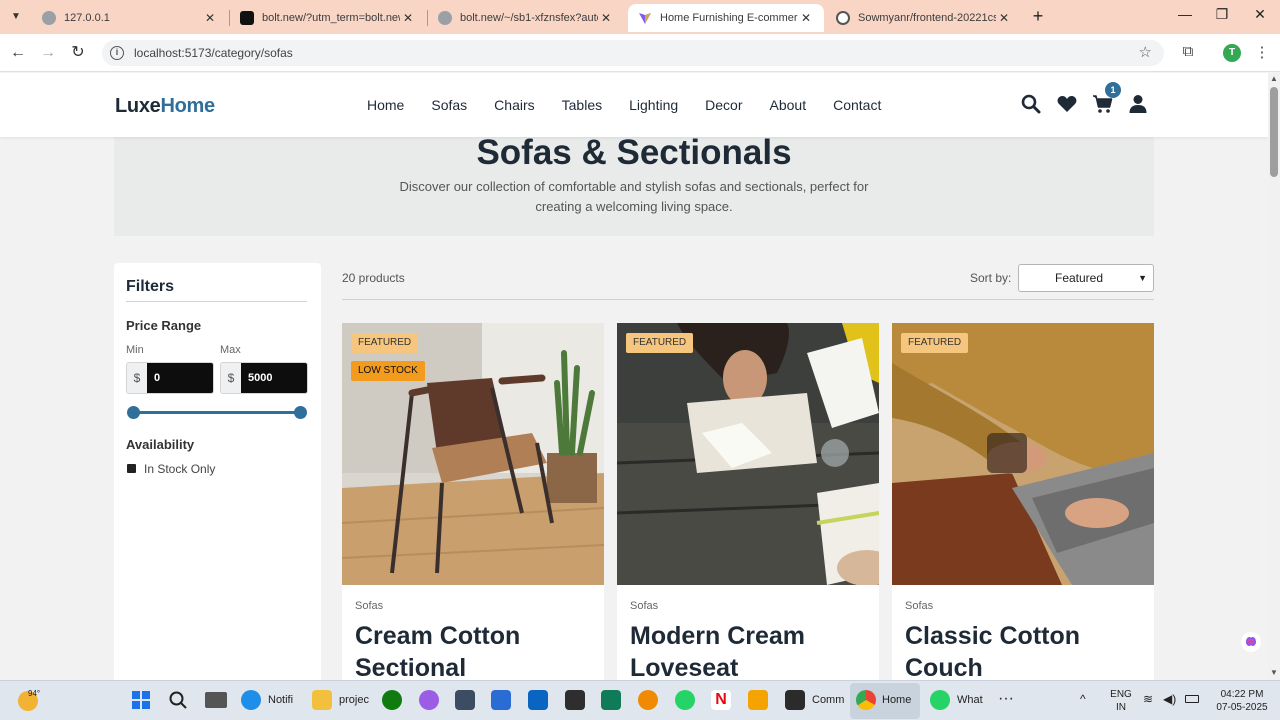 The width and height of the screenshot is (1280, 720). I want to click on reload-icon: ↻, so click(78, 53).